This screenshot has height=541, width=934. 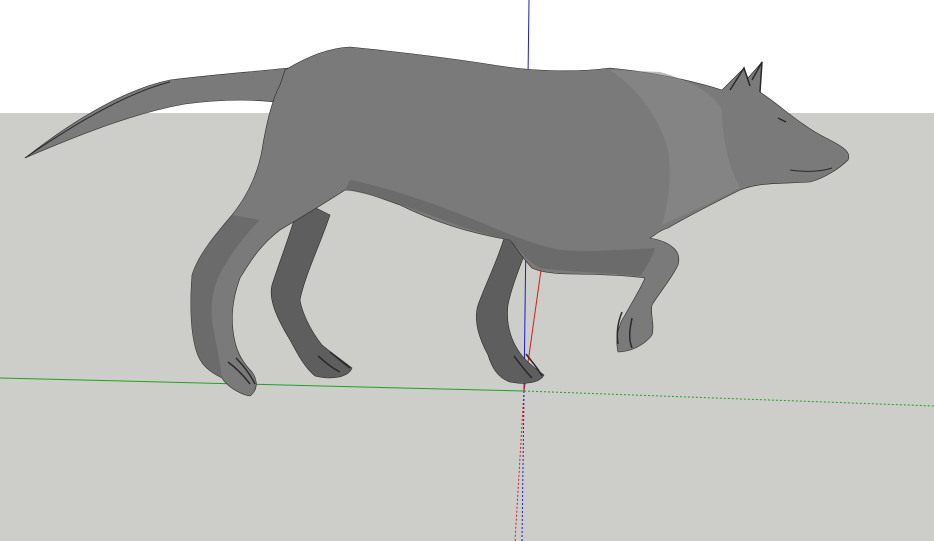 What do you see at coordinates (724, 465) in the screenshot?
I see `axes-hidden` at bounding box center [724, 465].